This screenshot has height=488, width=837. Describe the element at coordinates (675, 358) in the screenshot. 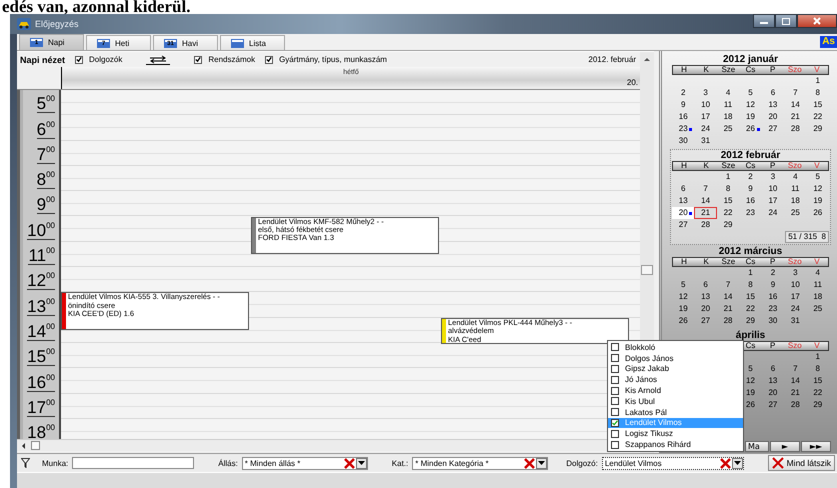

I see `worker-list-item: Dolgos János` at that location.